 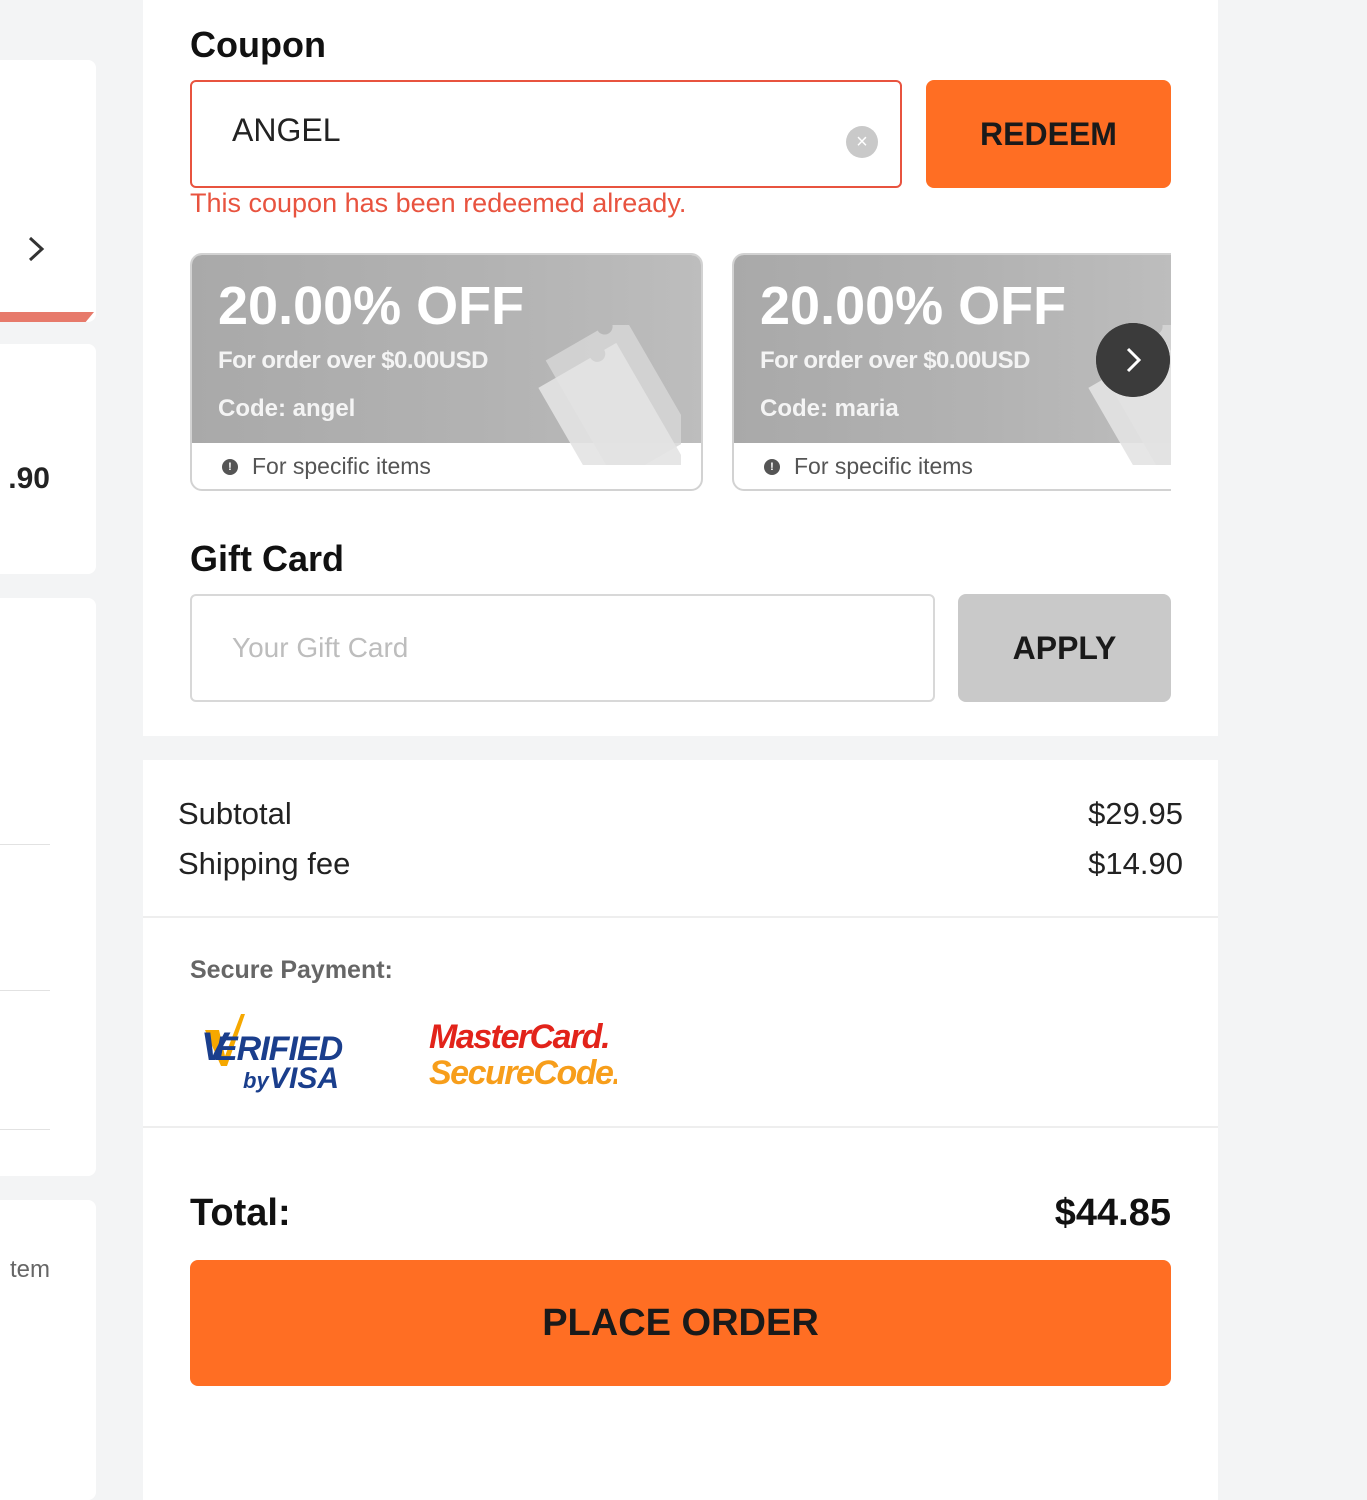 I want to click on coupon-title: Coupon, so click(x=258, y=44).